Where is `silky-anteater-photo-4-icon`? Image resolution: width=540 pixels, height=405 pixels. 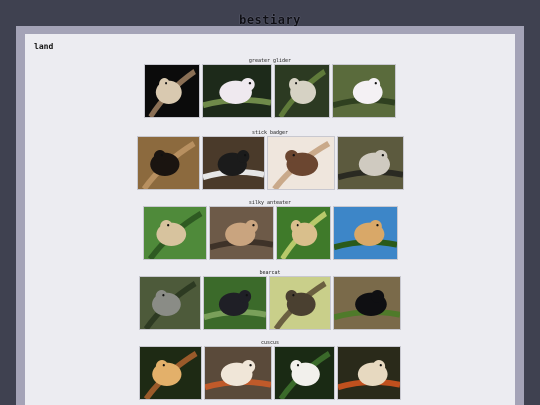 silky-anteater-photo-4-icon is located at coordinates (365, 233).